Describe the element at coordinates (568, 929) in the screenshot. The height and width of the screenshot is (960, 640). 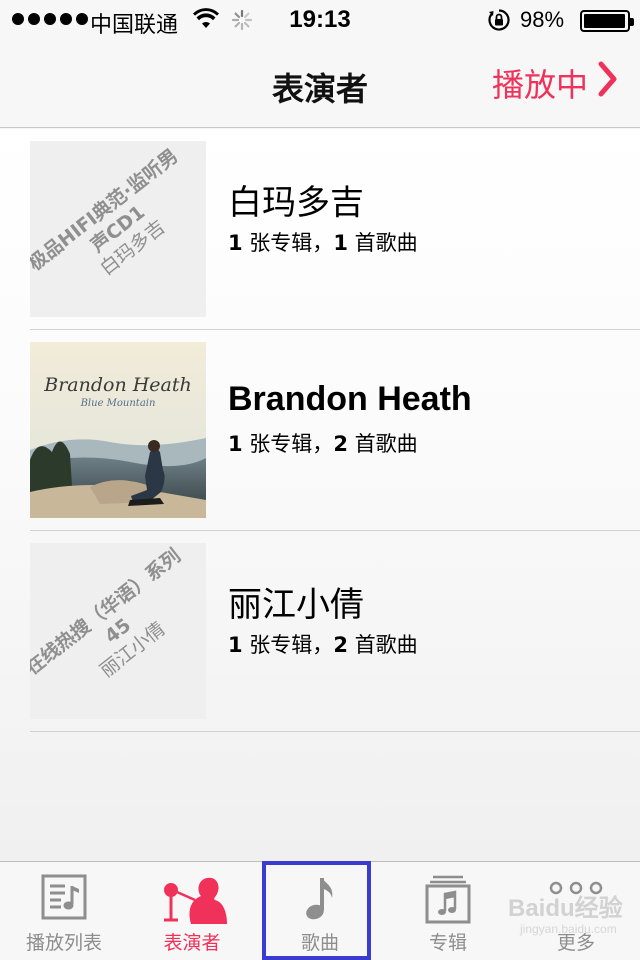
I see `watermark-url: jingyan.baidu.com` at that location.